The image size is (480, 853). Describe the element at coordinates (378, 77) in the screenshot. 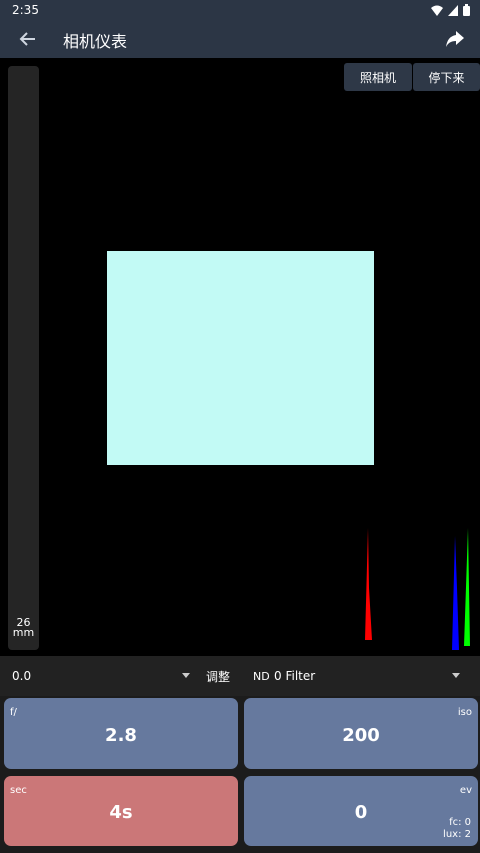

I see `camera-button: 照相机` at that location.